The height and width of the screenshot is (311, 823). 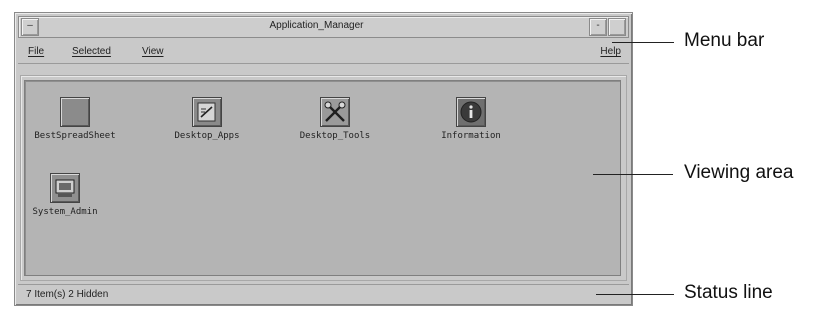 What do you see at coordinates (207, 112) in the screenshot?
I see `desktop-apps-icon` at bounding box center [207, 112].